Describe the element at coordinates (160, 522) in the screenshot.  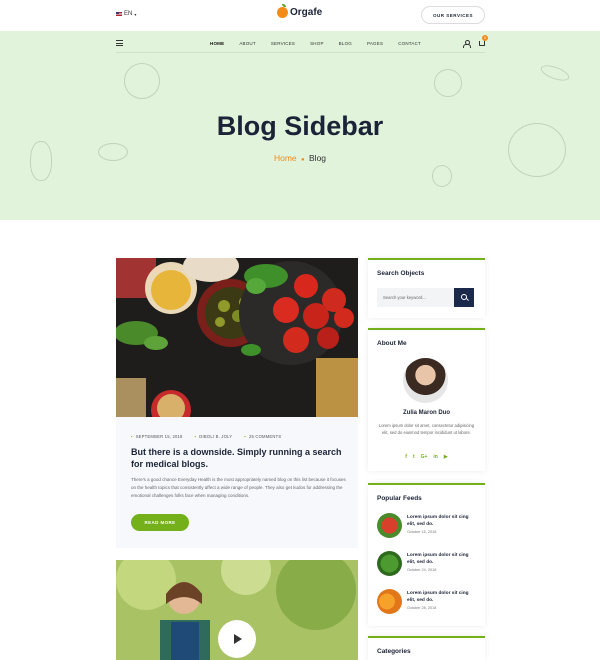
I see `read-more-button: READ MORE` at that location.